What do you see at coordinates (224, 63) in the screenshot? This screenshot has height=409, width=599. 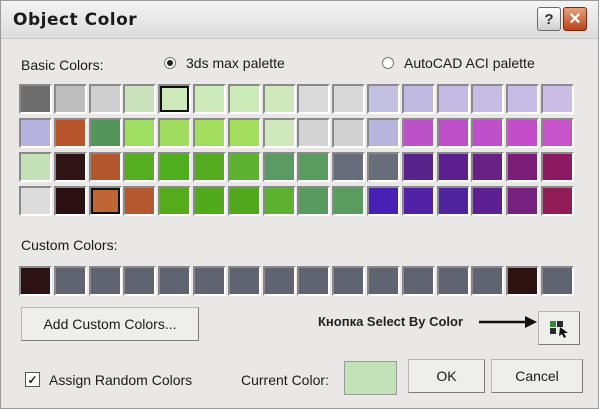 I see `palette-option-3ds-max: 3ds max palette` at bounding box center [224, 63].